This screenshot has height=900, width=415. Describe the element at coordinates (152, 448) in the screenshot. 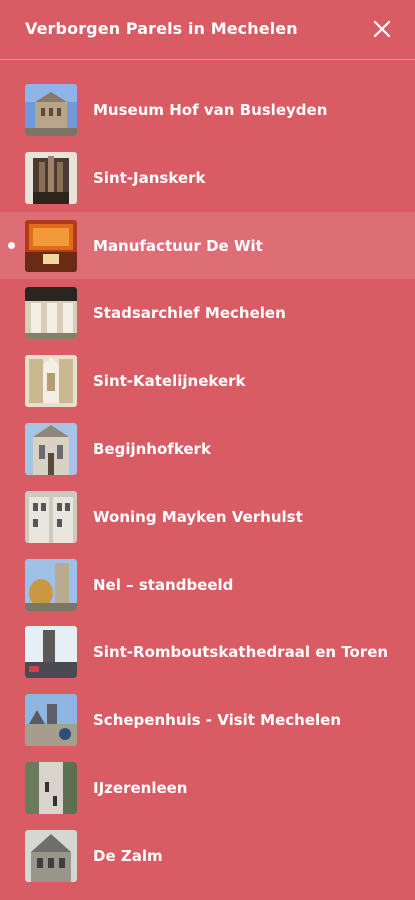

I see `list-item-label: Begijnhofkerk` at that location.